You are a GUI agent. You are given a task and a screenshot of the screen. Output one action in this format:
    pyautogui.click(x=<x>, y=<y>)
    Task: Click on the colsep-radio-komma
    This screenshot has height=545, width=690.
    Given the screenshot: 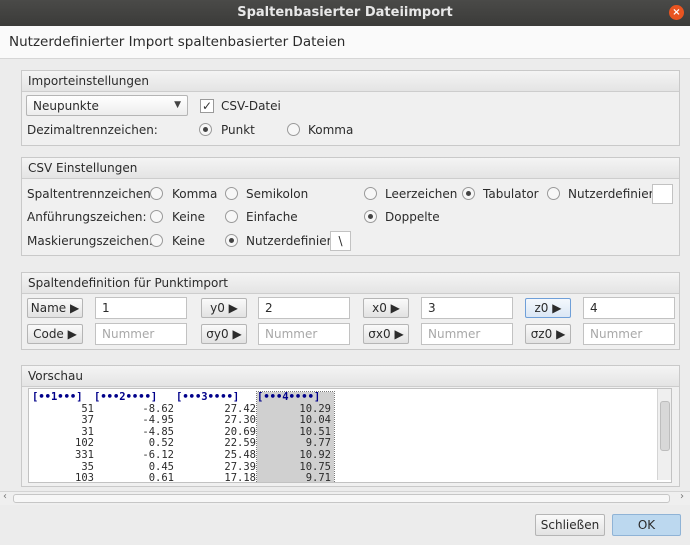 What is the action you would take?
    pyautogui.click(x=156, y=193)
    